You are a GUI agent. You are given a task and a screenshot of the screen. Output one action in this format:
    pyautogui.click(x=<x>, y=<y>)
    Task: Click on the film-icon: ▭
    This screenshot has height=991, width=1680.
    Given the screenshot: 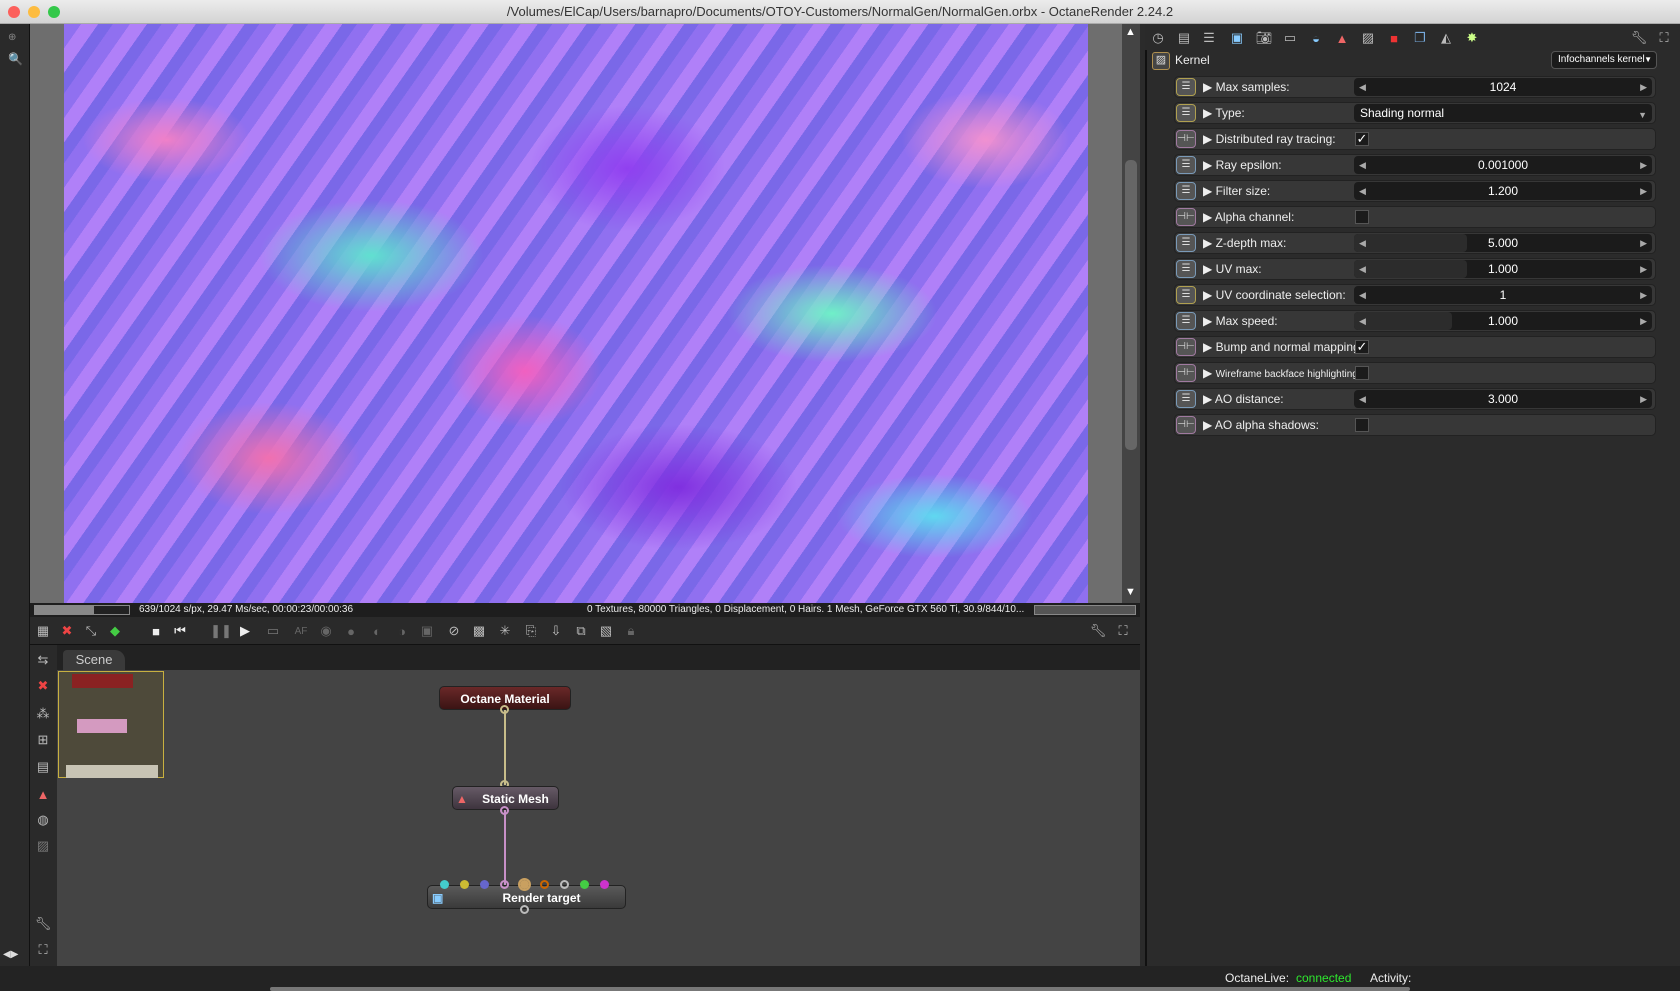 What is the action you would take?
    pyautogui.click(x=1290, y=38)
    